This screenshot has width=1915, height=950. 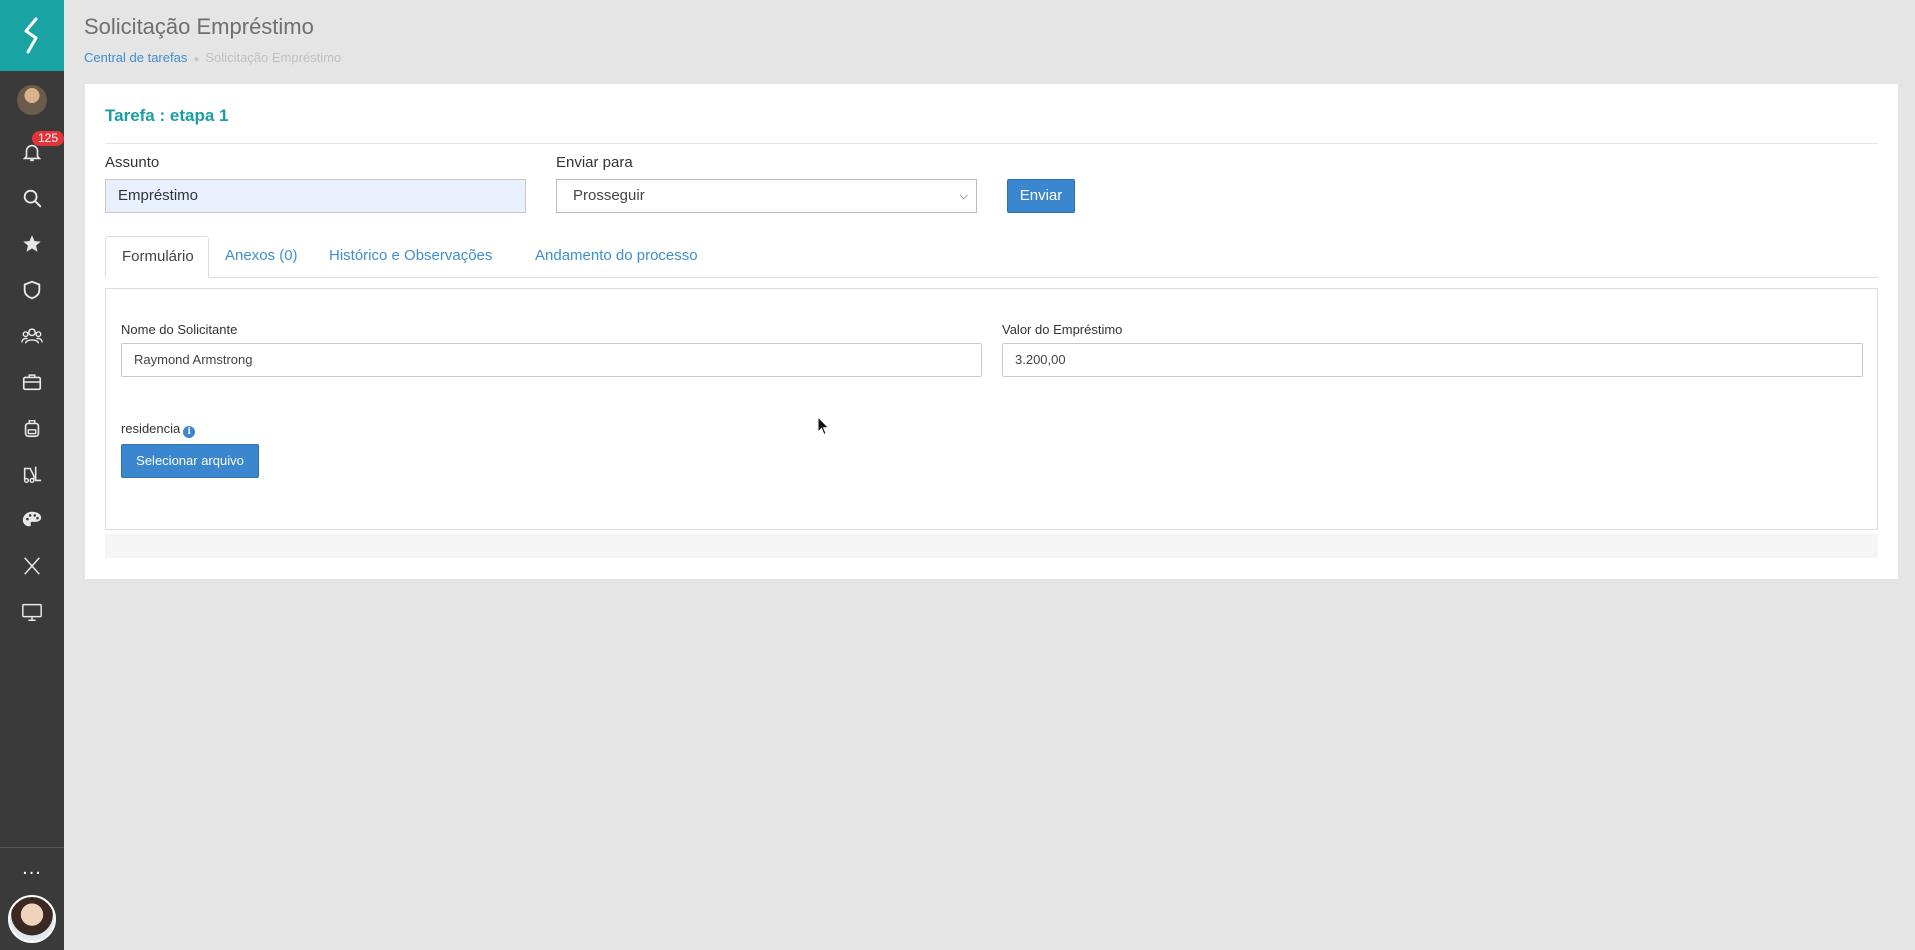 I want to click on monitor-icon, so click(x=32, y=612).